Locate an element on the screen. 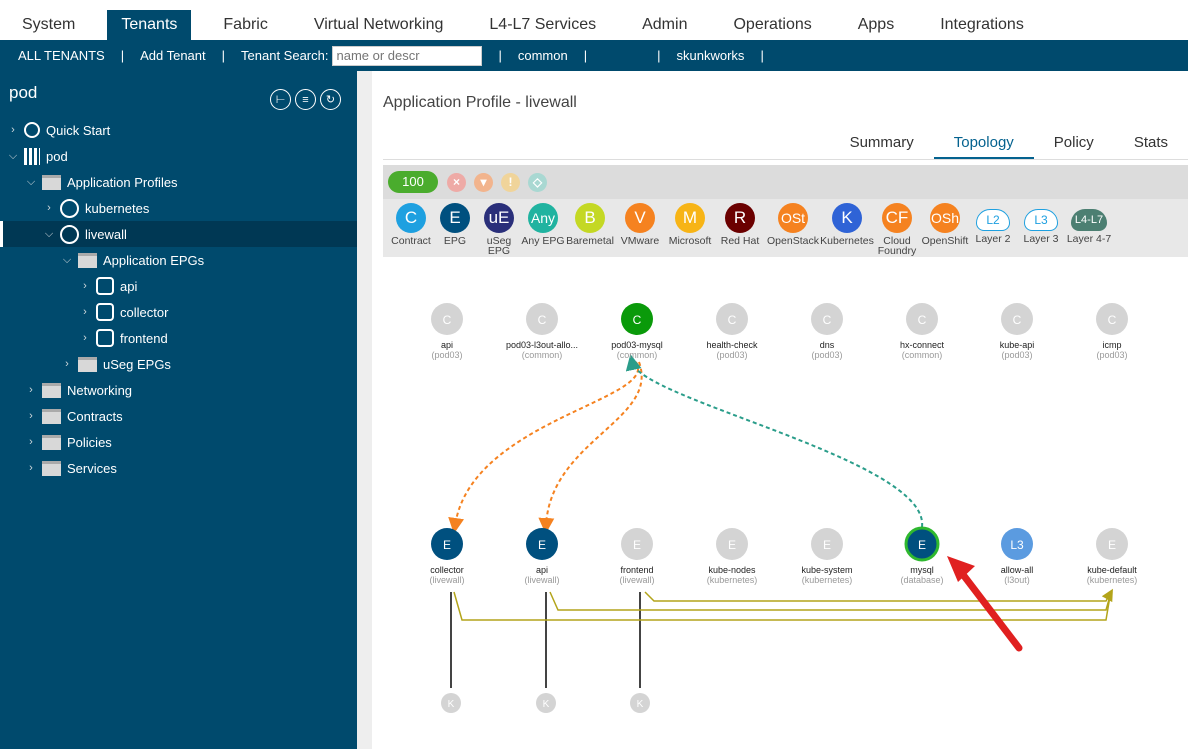  node-label: mysql is located at coordinates (922, 570).